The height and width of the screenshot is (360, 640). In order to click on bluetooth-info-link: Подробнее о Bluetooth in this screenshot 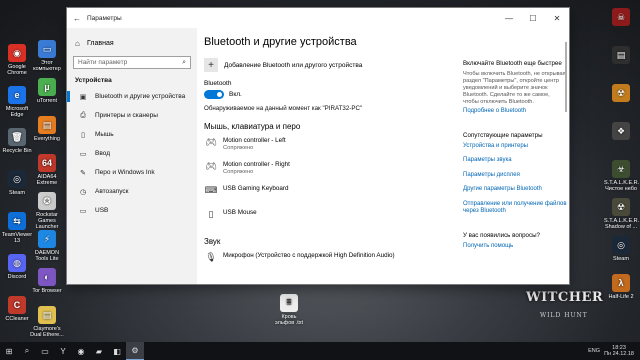, I will do `click(515, 112)`.